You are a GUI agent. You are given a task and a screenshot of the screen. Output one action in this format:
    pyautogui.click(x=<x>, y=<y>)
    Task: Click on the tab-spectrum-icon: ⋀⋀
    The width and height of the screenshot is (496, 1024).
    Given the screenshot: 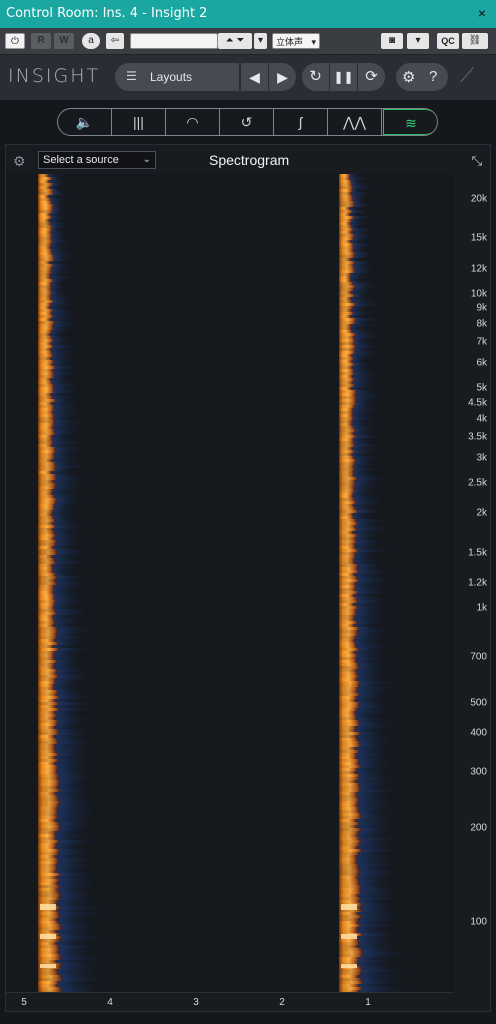 What is the action you would take?
    pyautogui.click(x=355, y=122)
    